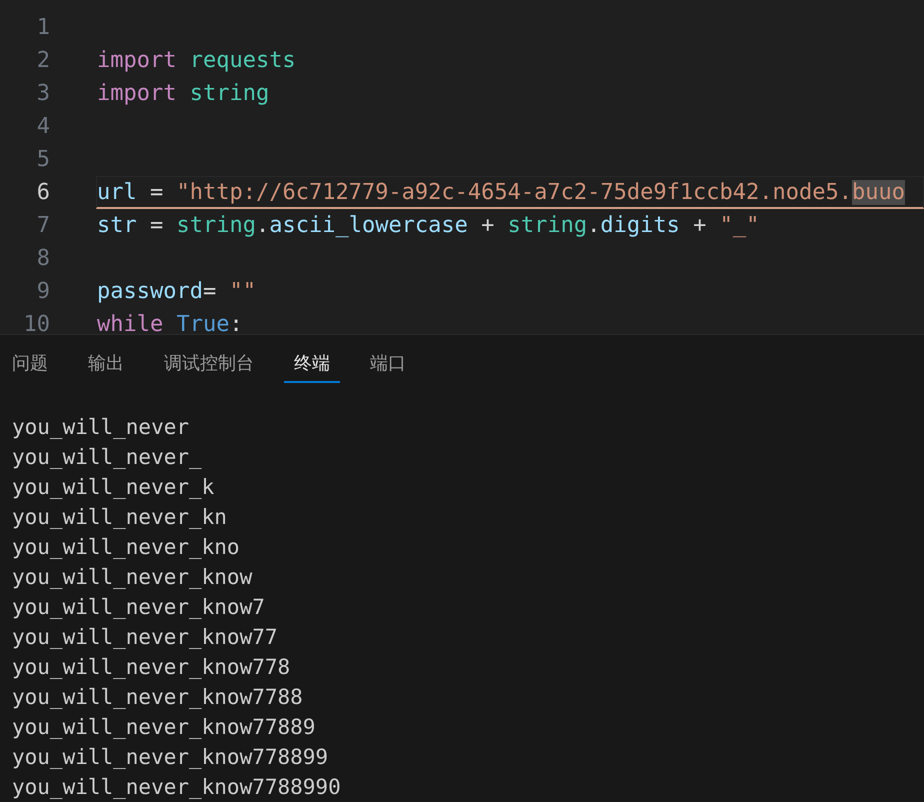  I want to click on line-number: 10, so click(36, 323).